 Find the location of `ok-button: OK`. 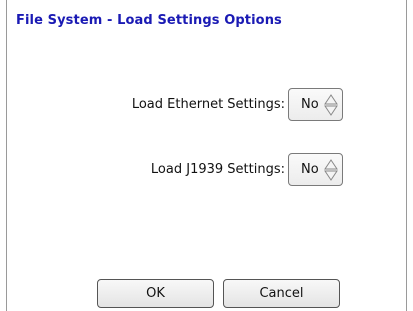

ok-button: OK is located at coordinates (155, 293).